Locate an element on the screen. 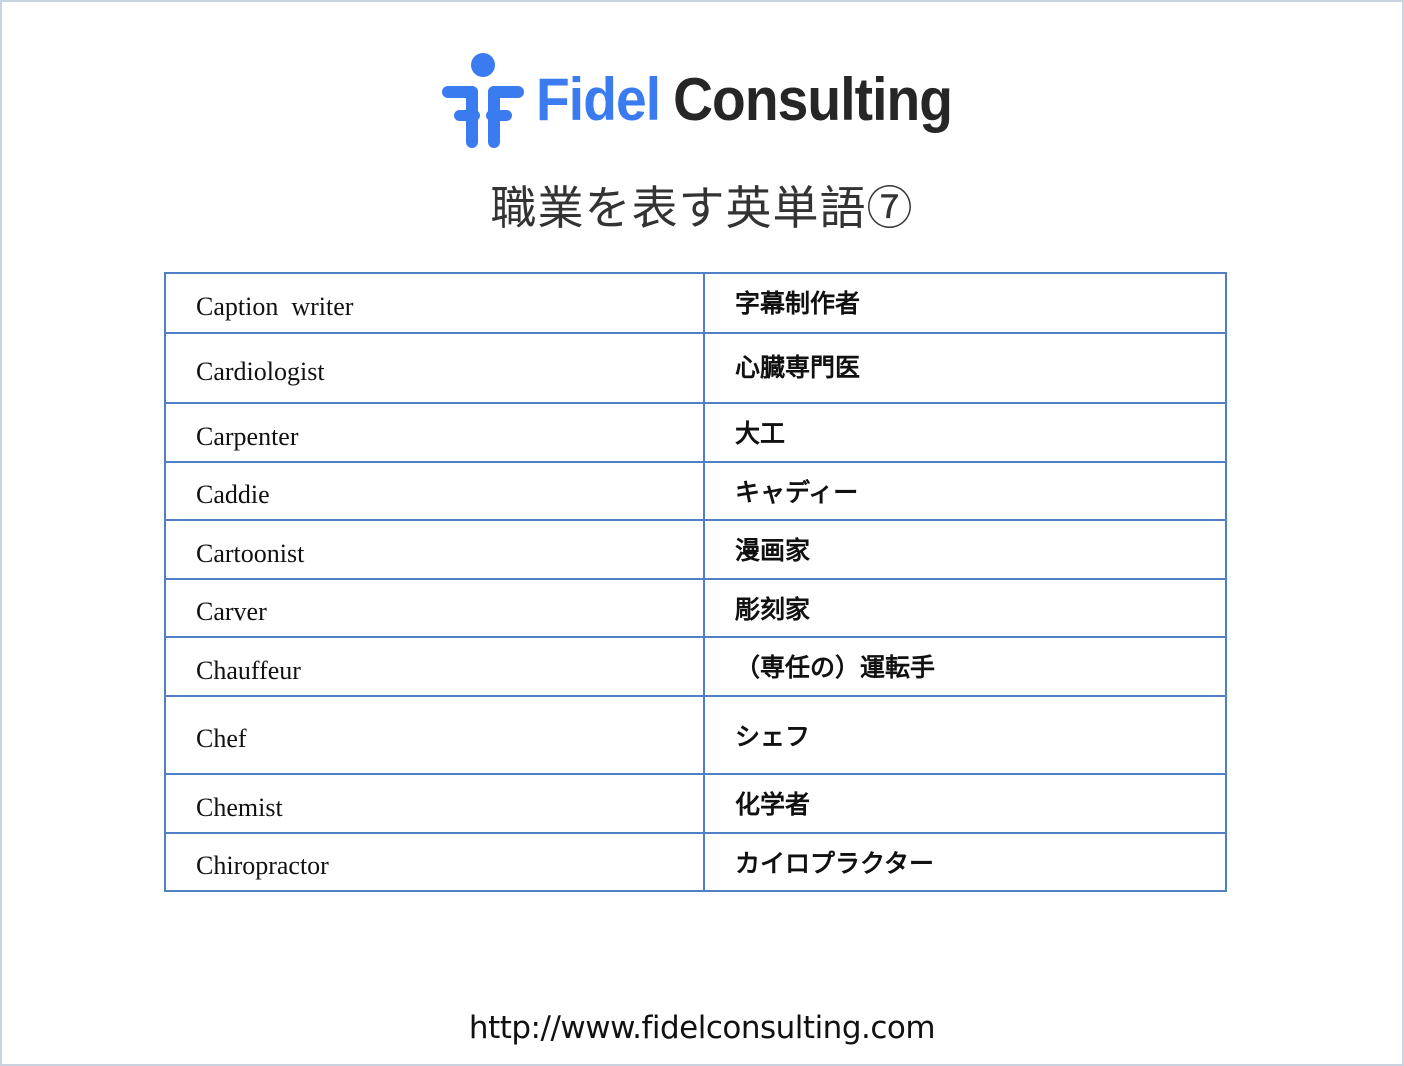 The height and width of the screenshot is (1066, 1404). table-row: Cardiologist 心臓専門医 is located at coordinates (695, 368).